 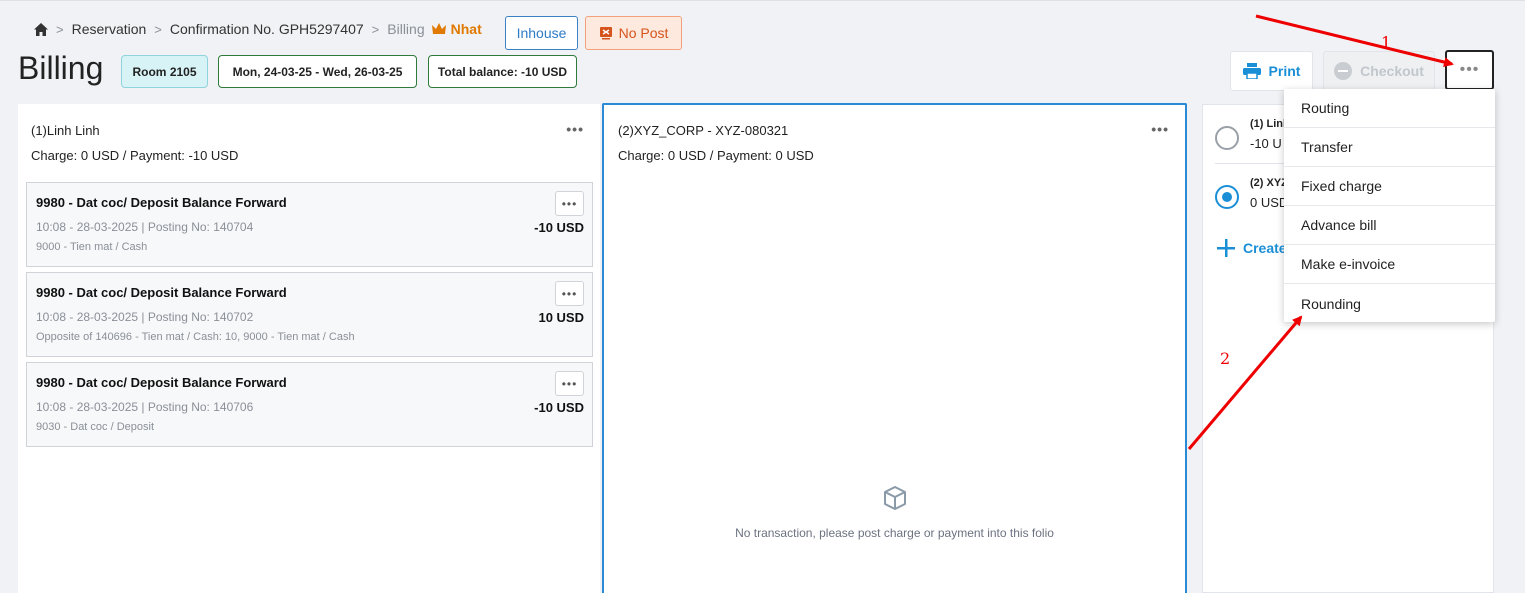 I want to click on print-label: Print, so click(x=1284, y=71).